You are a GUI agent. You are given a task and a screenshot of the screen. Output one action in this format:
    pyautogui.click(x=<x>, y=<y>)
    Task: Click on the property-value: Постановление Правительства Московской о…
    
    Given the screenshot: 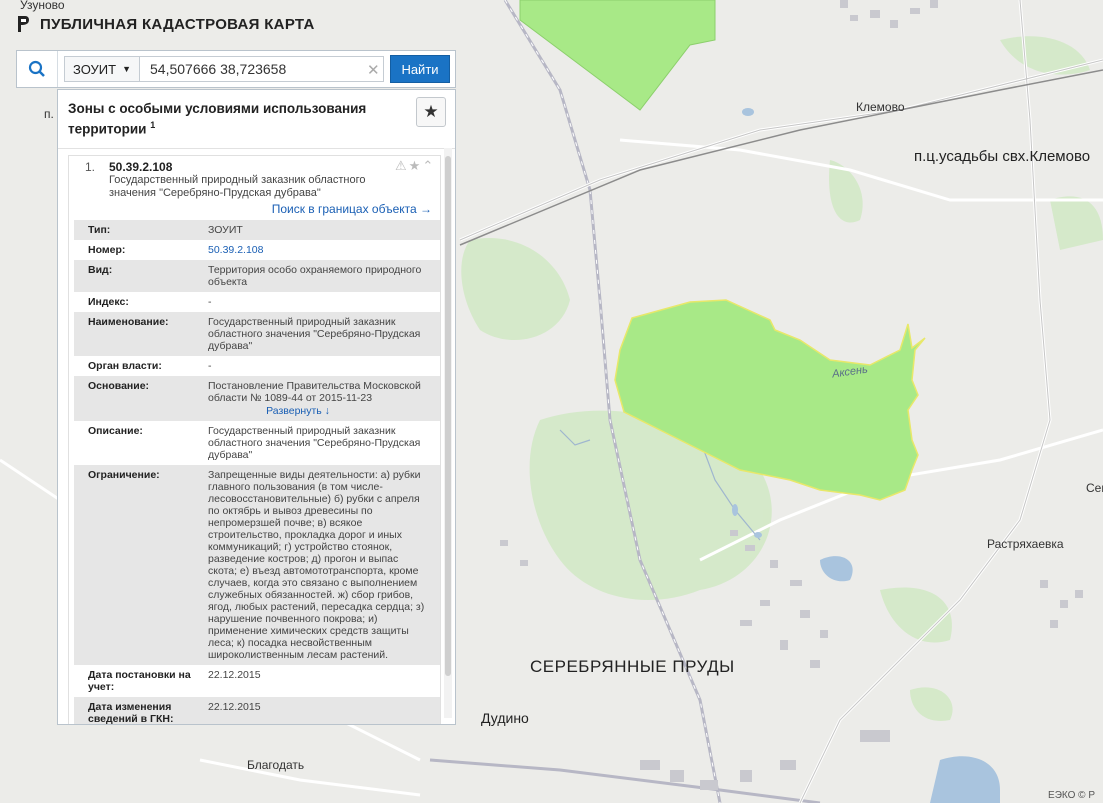 What is the action you would take?
    pyautogui.click(x=318, y=398)
    